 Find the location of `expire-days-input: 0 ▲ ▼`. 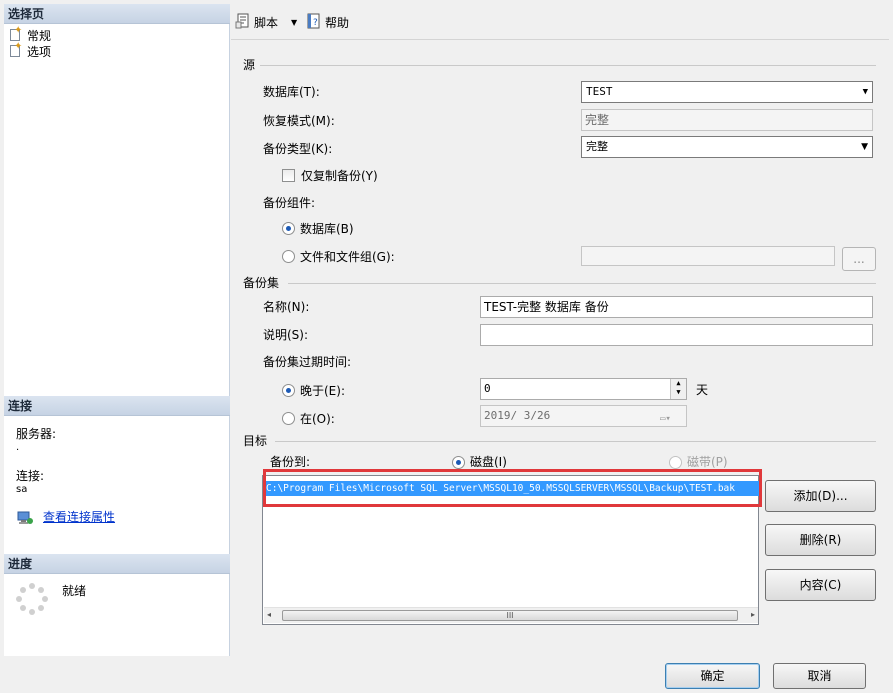

expire-days-input: 0 ▲ ▼ is located at coordinates (583, 389).